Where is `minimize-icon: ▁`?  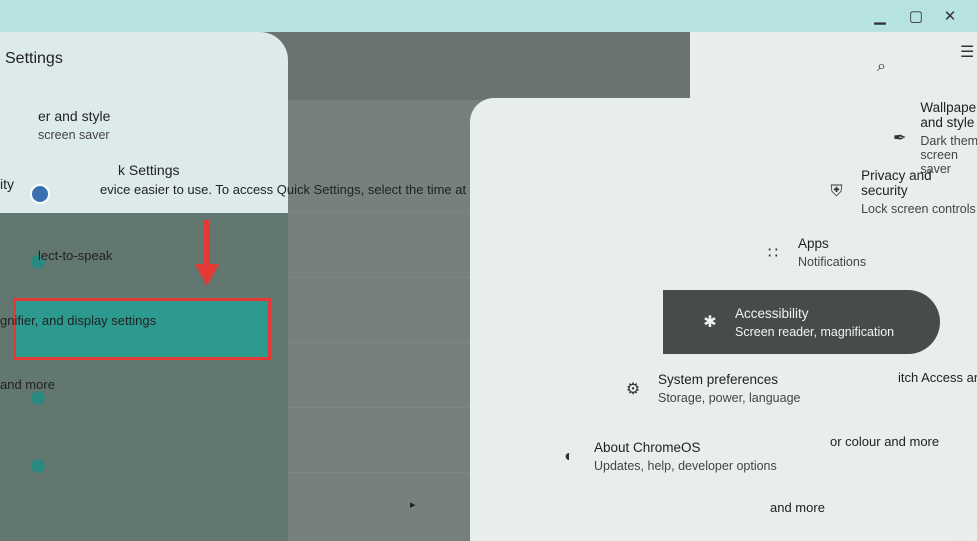
minimize-icon: ▁ is located at coordinates (880, 16).